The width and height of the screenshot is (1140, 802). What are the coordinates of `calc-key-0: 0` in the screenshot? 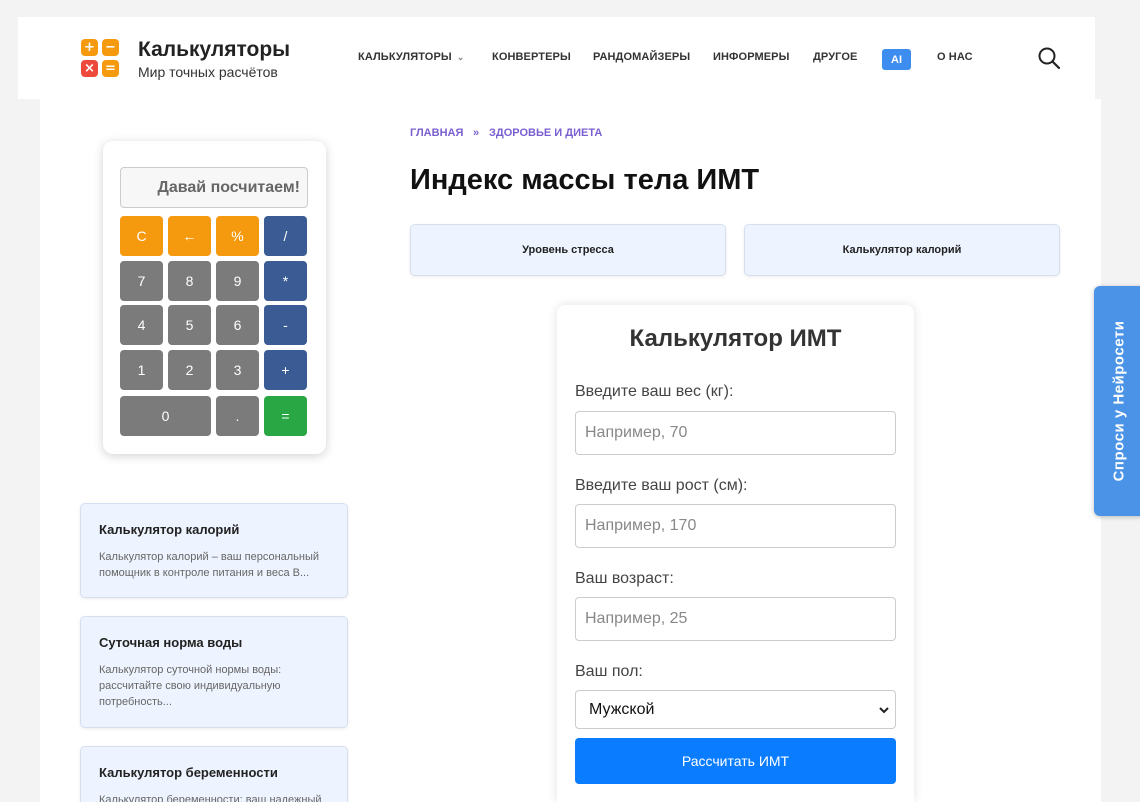 It's located at (165, 416).